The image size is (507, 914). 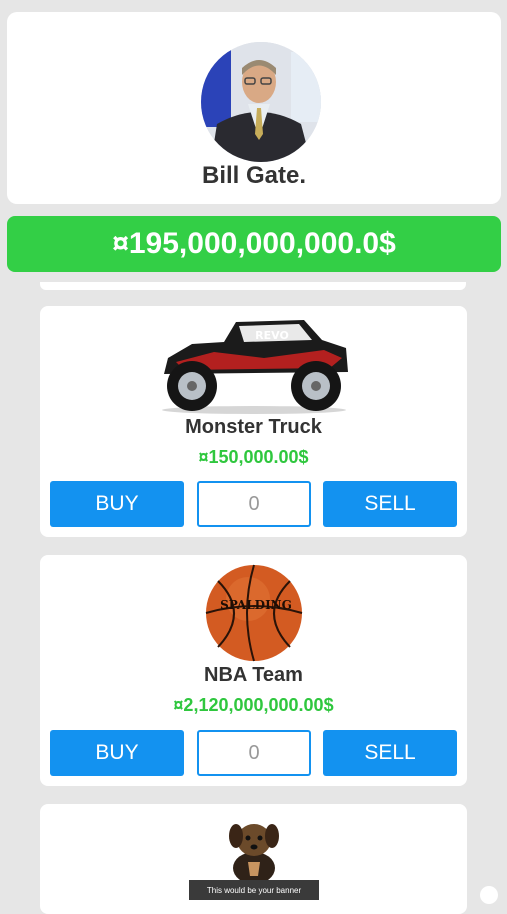 I want to click on ad-banner: This would be your banner, so click(x=254, y=890).